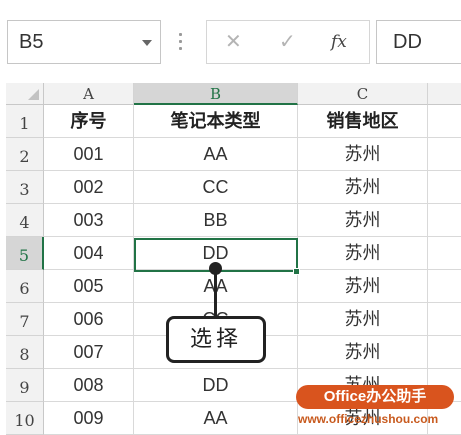 Image resolution: width=461 pixels, height=435 pixels. What do you see at coordinates (216, 418) in the screenshot?
I see `cell-b10: AA` at bounding box center [216, 418].